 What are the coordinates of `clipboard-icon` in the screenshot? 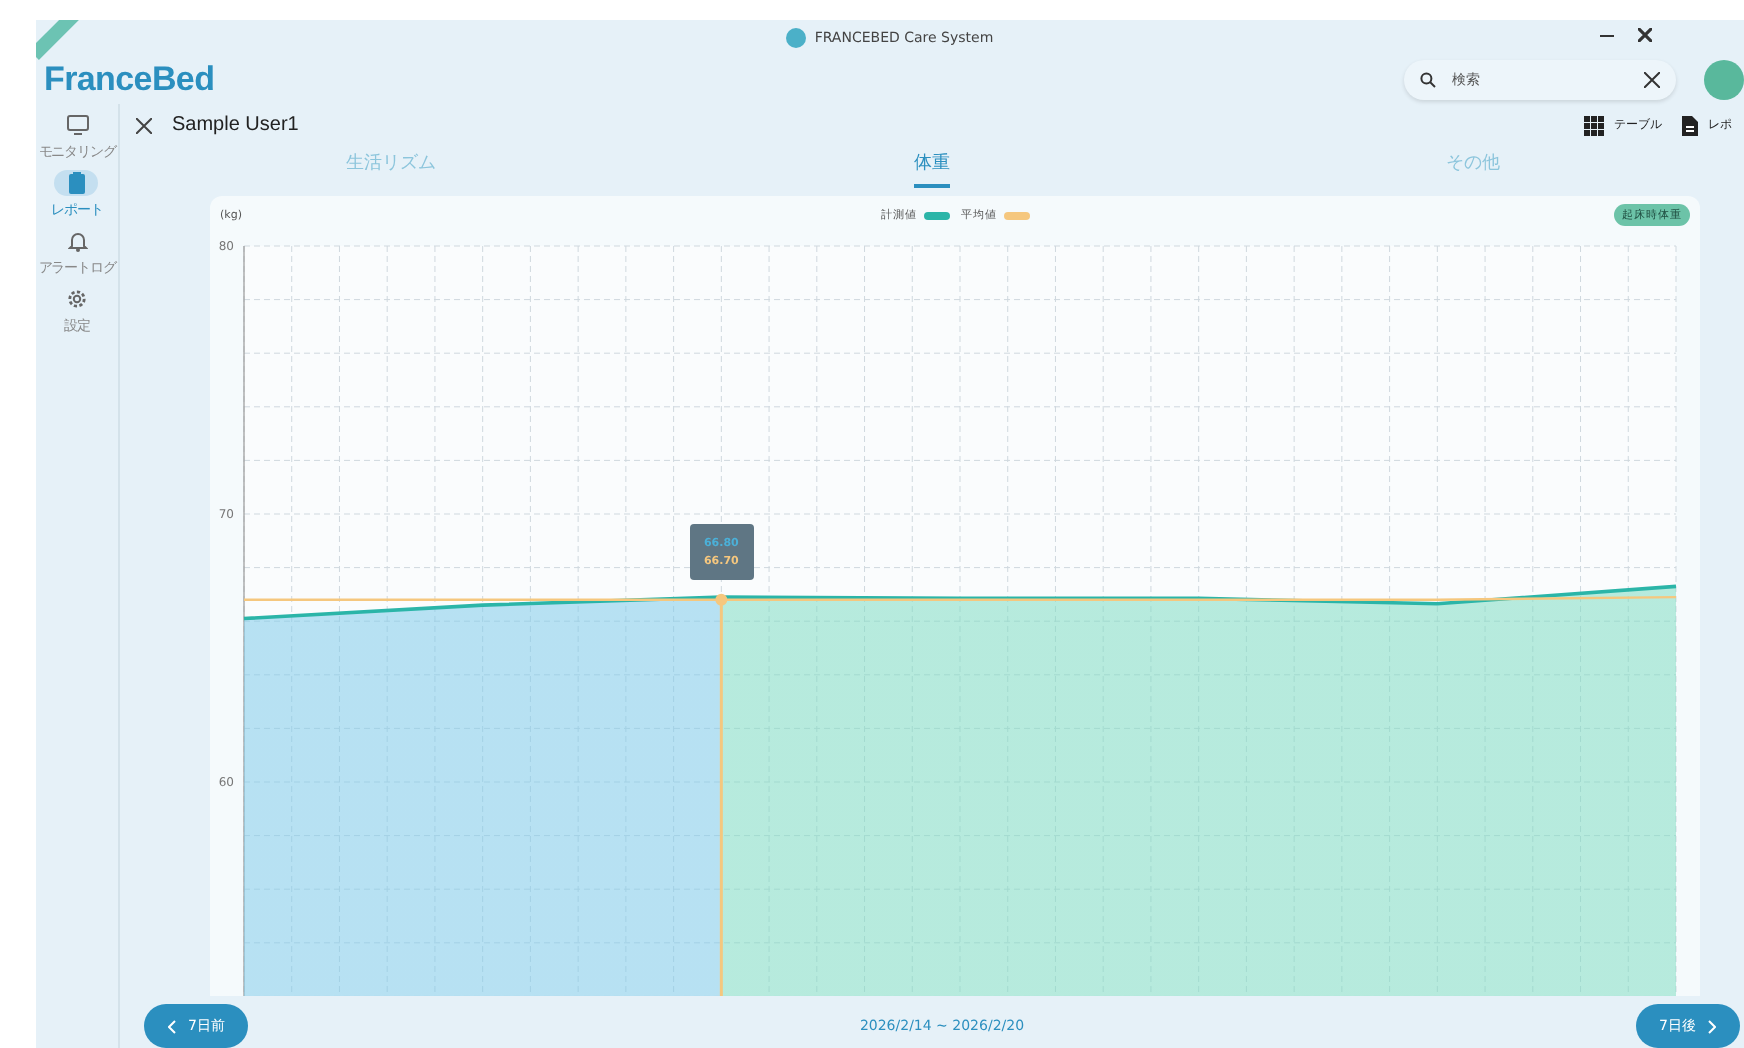 It's located at (76, 183).